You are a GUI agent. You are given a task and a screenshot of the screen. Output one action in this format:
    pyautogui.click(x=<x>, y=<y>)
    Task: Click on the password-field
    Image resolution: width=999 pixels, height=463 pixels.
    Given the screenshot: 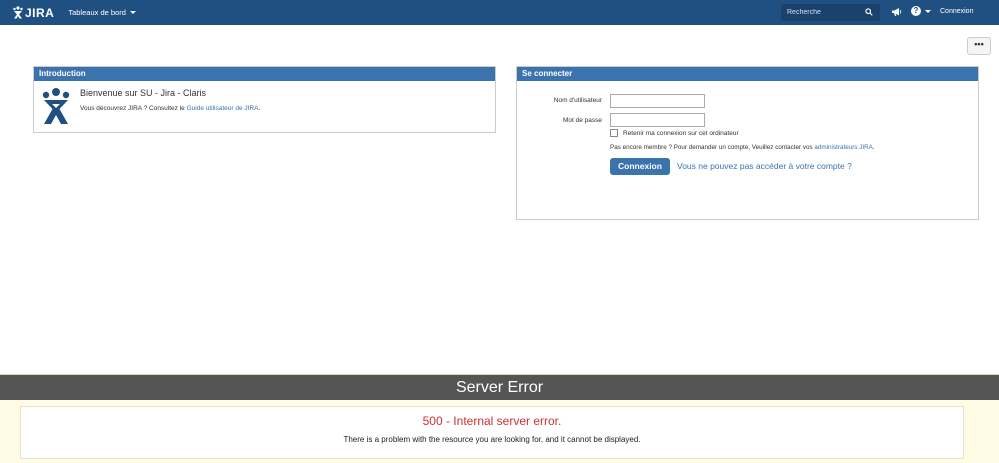 What is the action you would take?
    pyautogui.click(x=657, y=120)
    